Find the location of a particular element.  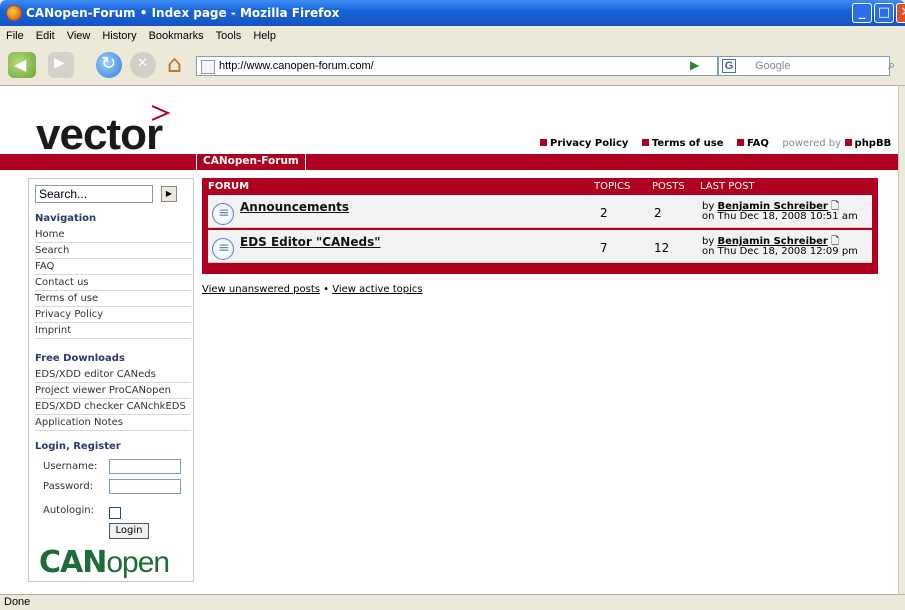

terms-link: Terms of use is located at coordinates (688, 143).